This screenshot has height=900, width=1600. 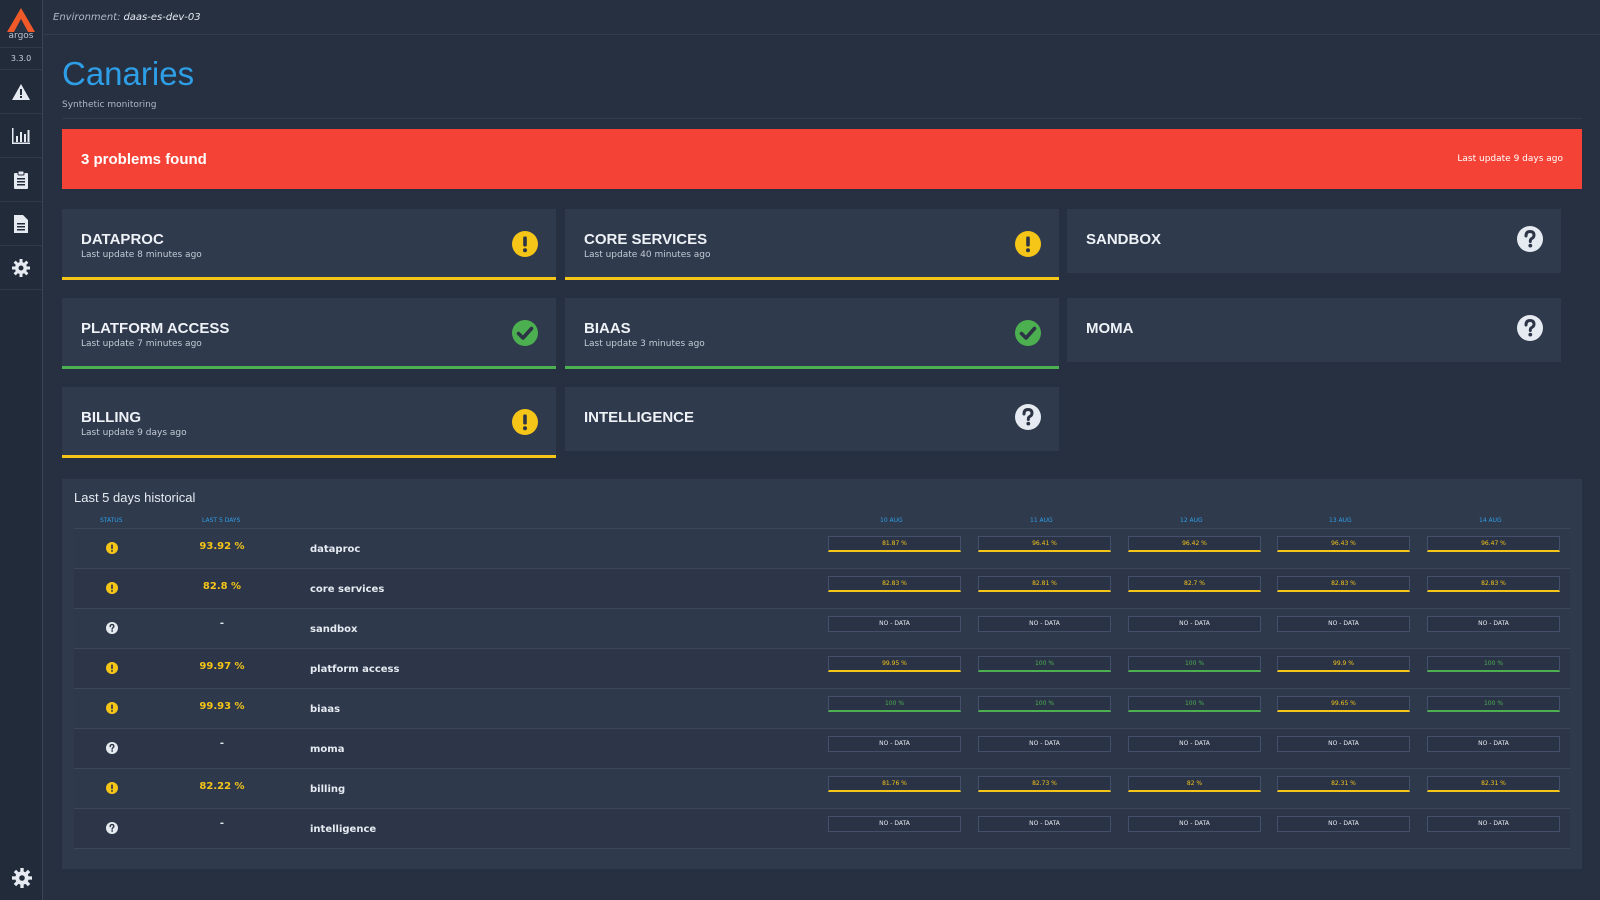 I want to click on page-title: Canaries, so click(x=128, y=73).